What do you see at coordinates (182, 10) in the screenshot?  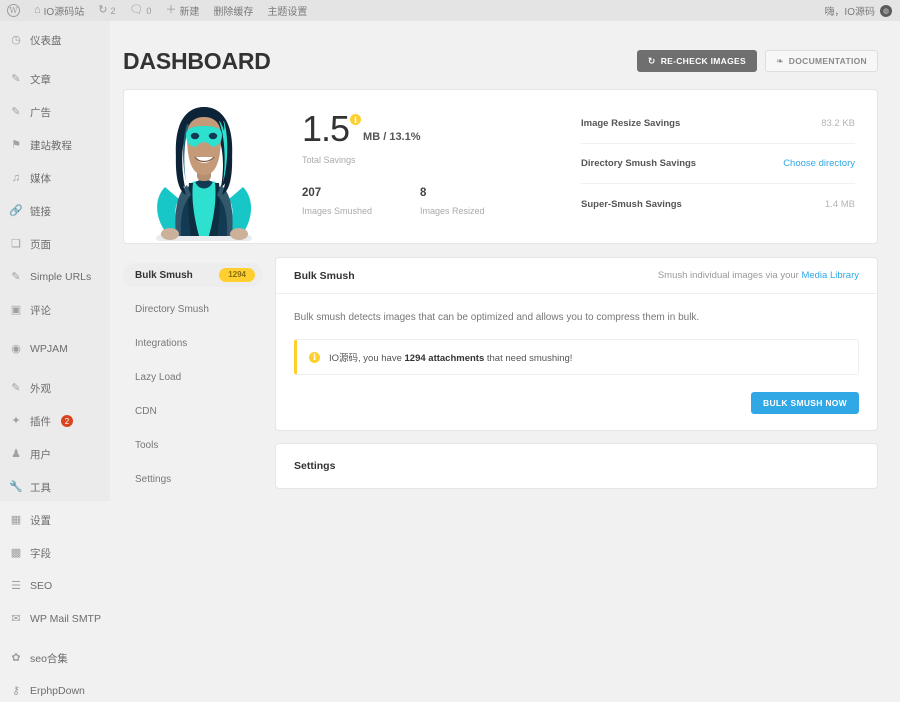 I see `admin-bar-new: ＋ 新建` at bounding box center [182, 10].